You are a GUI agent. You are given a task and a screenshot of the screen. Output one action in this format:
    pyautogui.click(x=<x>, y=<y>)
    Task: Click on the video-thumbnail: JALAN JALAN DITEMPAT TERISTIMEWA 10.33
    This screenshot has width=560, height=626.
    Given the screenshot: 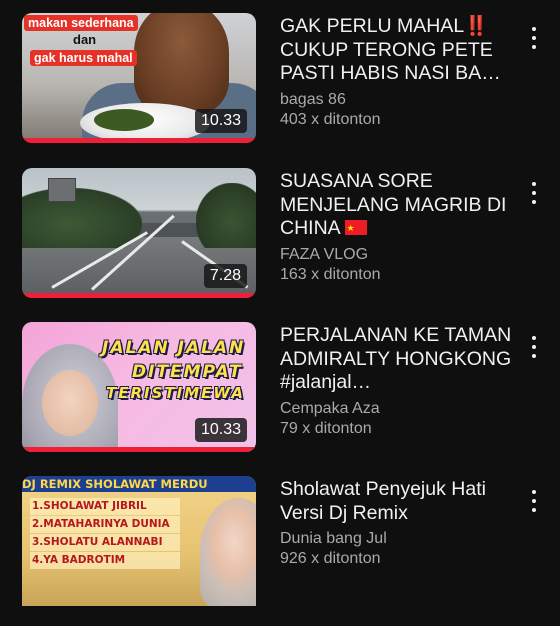 What is the action you would take?
    pyautogui.click(x=139, y=387)
    